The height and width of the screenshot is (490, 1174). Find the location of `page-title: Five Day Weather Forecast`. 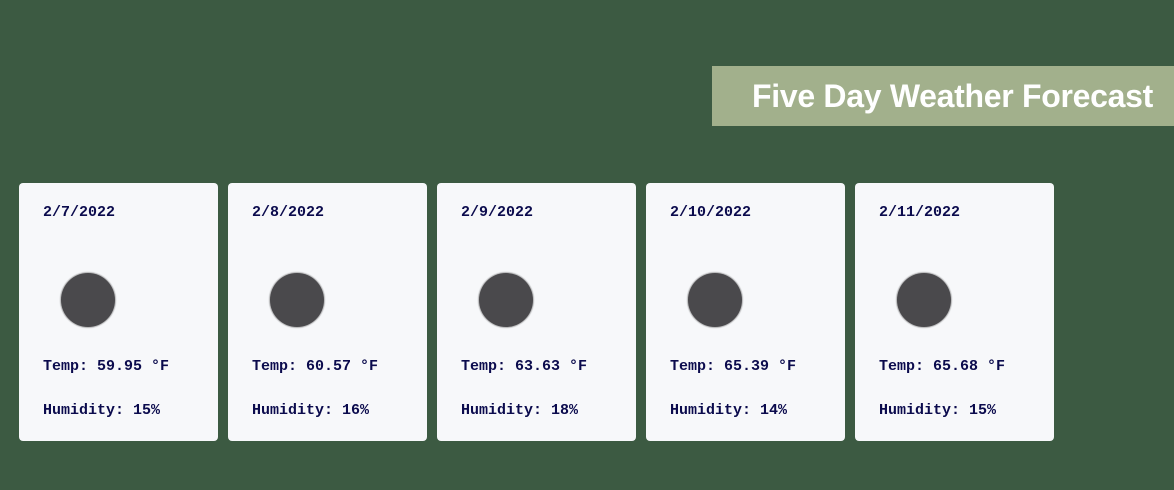

page-title: Five Day Weather Forecast is located at coordinates (952, 95).